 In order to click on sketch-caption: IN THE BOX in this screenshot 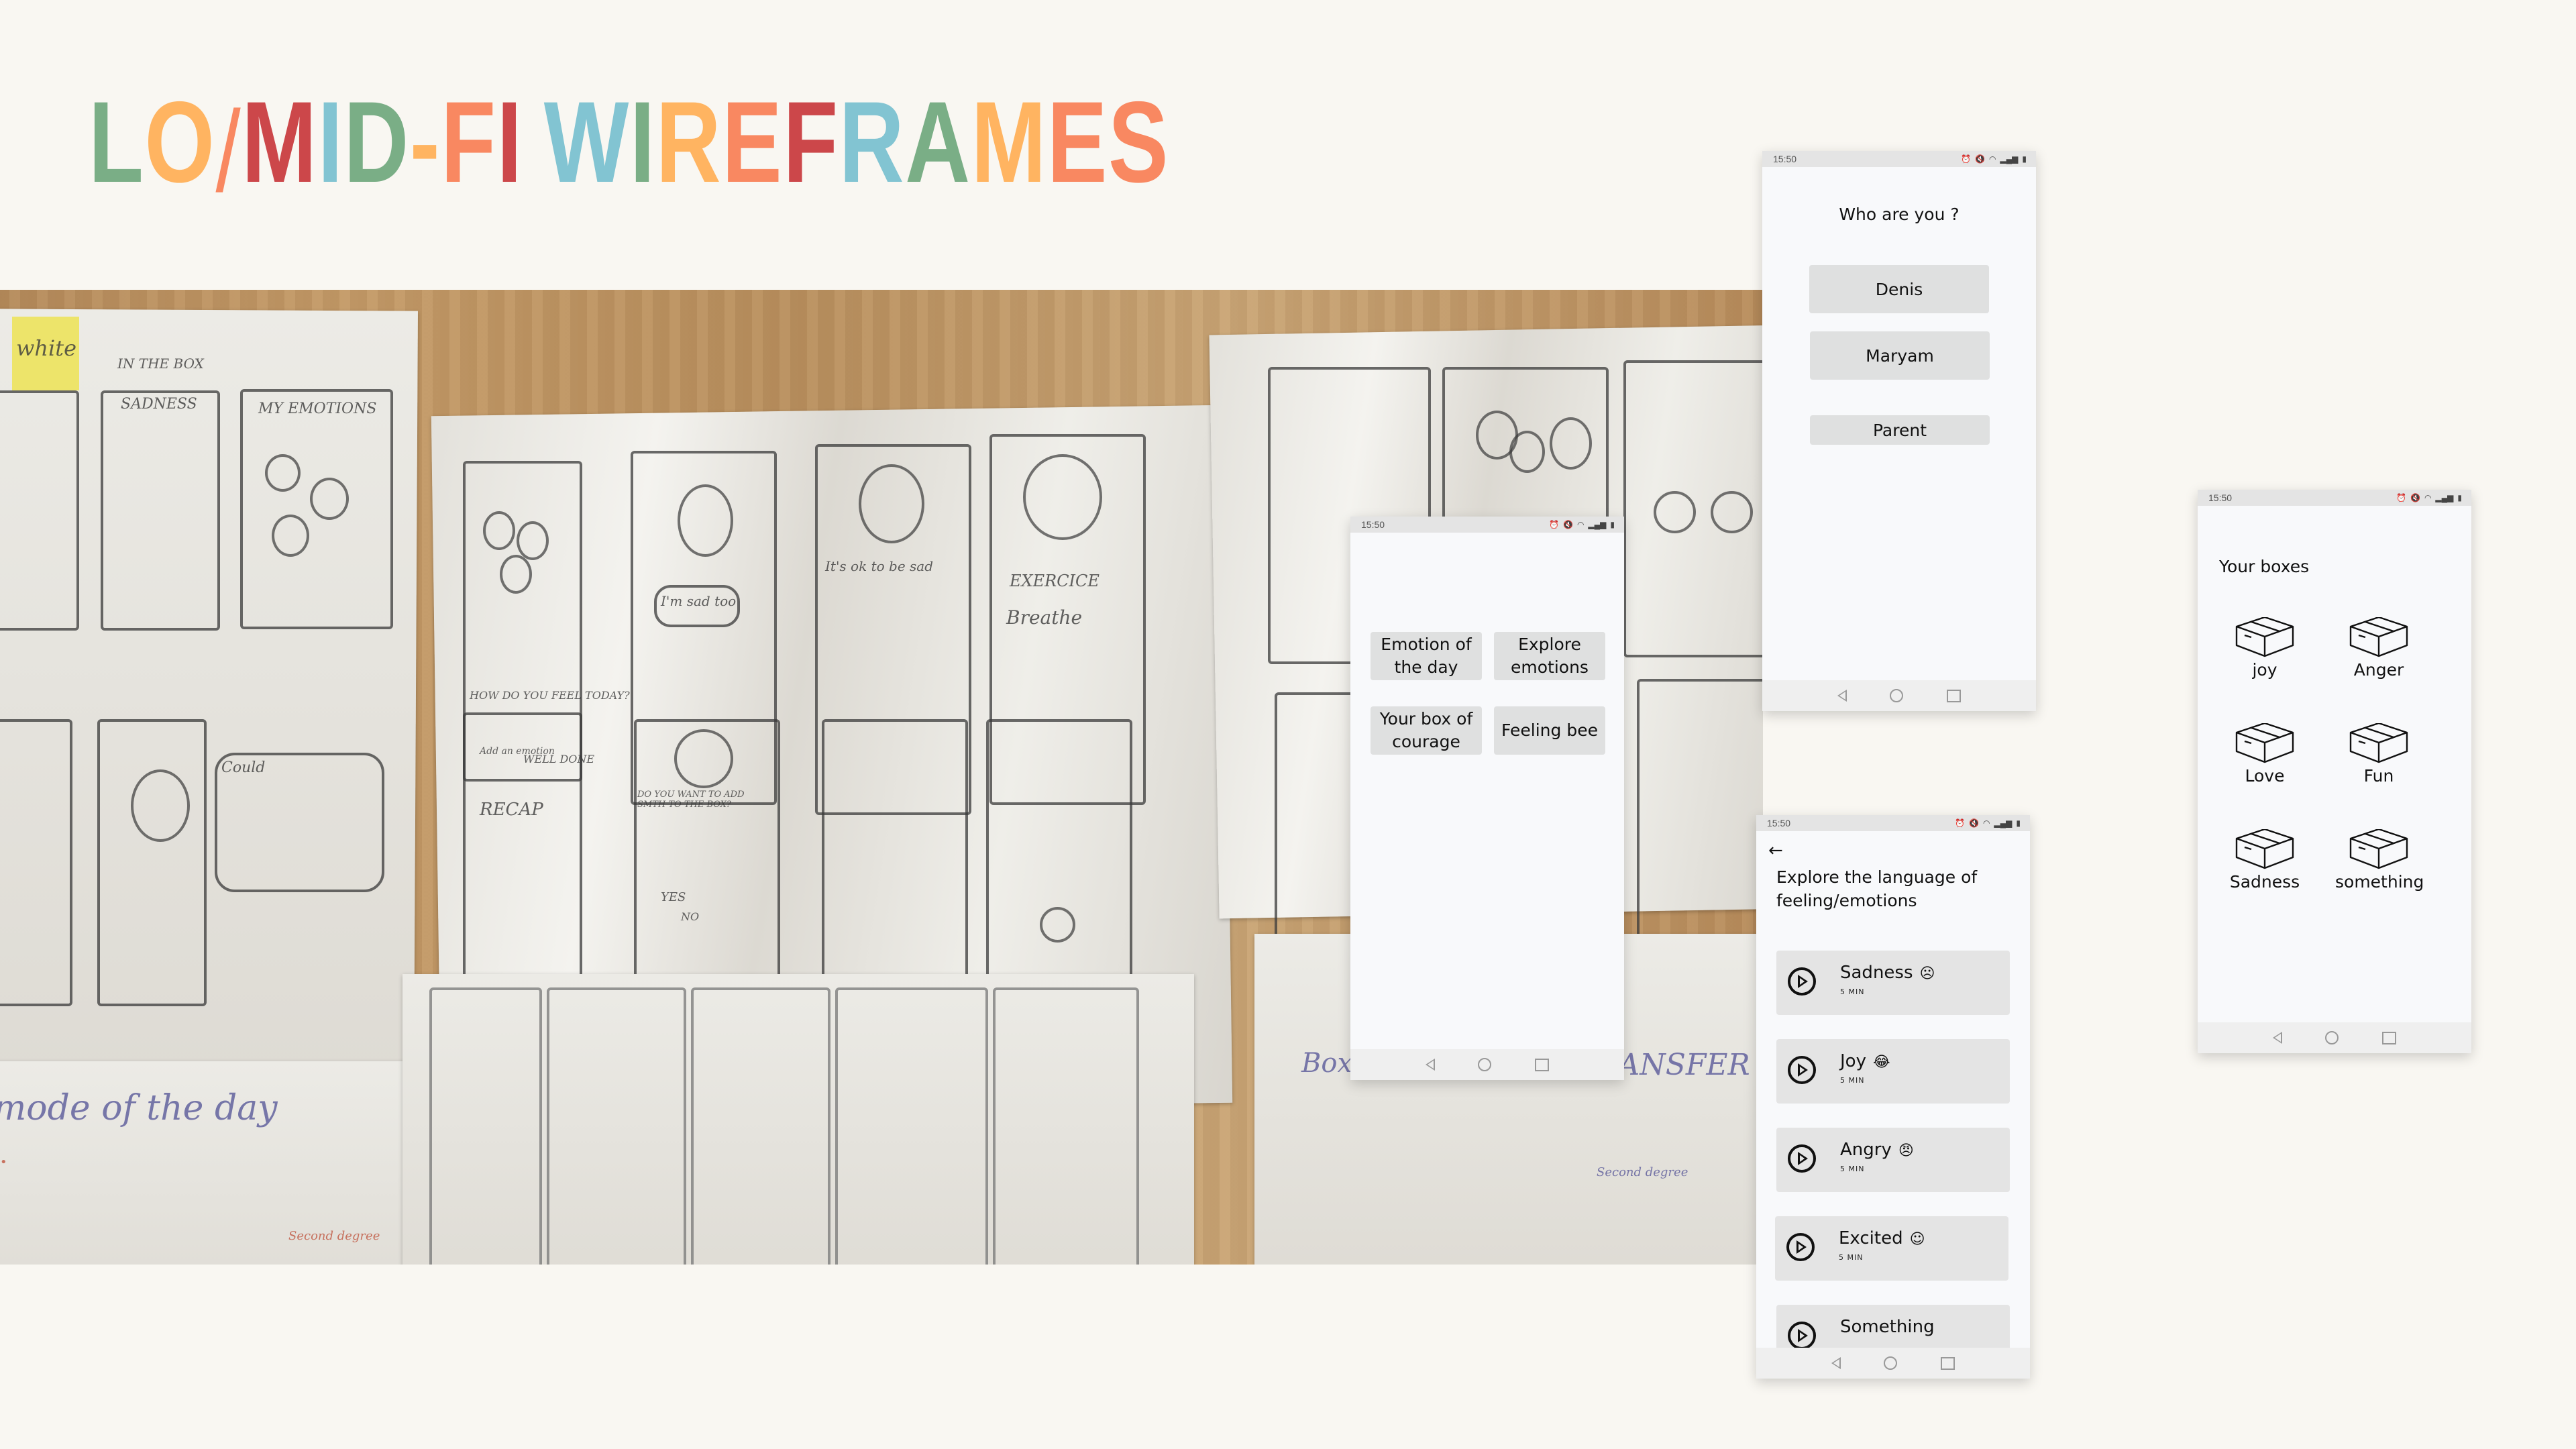, I will do `click(160, 364)`.